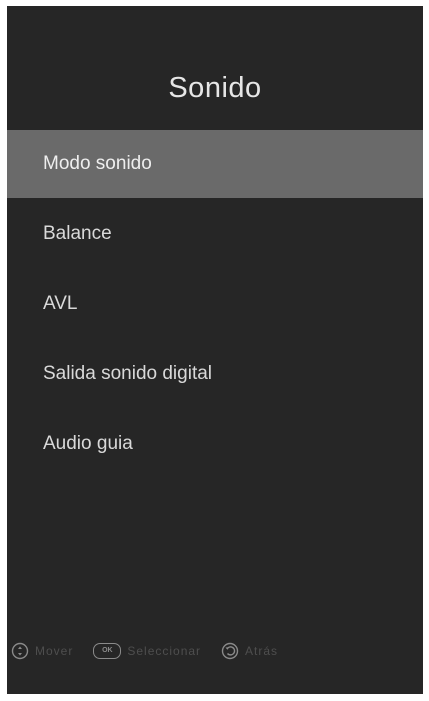  Describe the element at coordinates (164, 651) in the screenshot. I see `hint-select-label: Seleccionar` at that location.